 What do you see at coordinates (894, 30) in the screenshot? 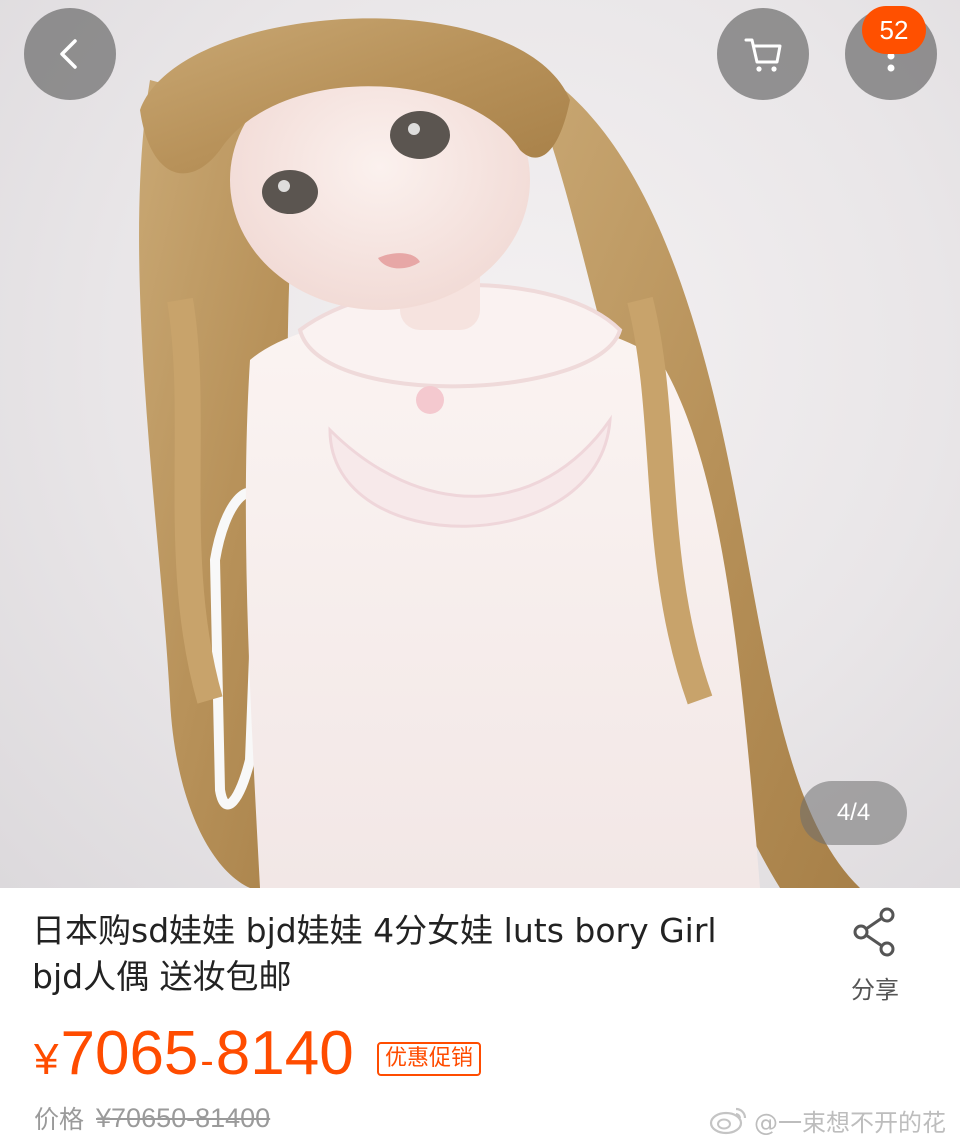
I see `notification-badge: 52` at bounding box center [894, 30].